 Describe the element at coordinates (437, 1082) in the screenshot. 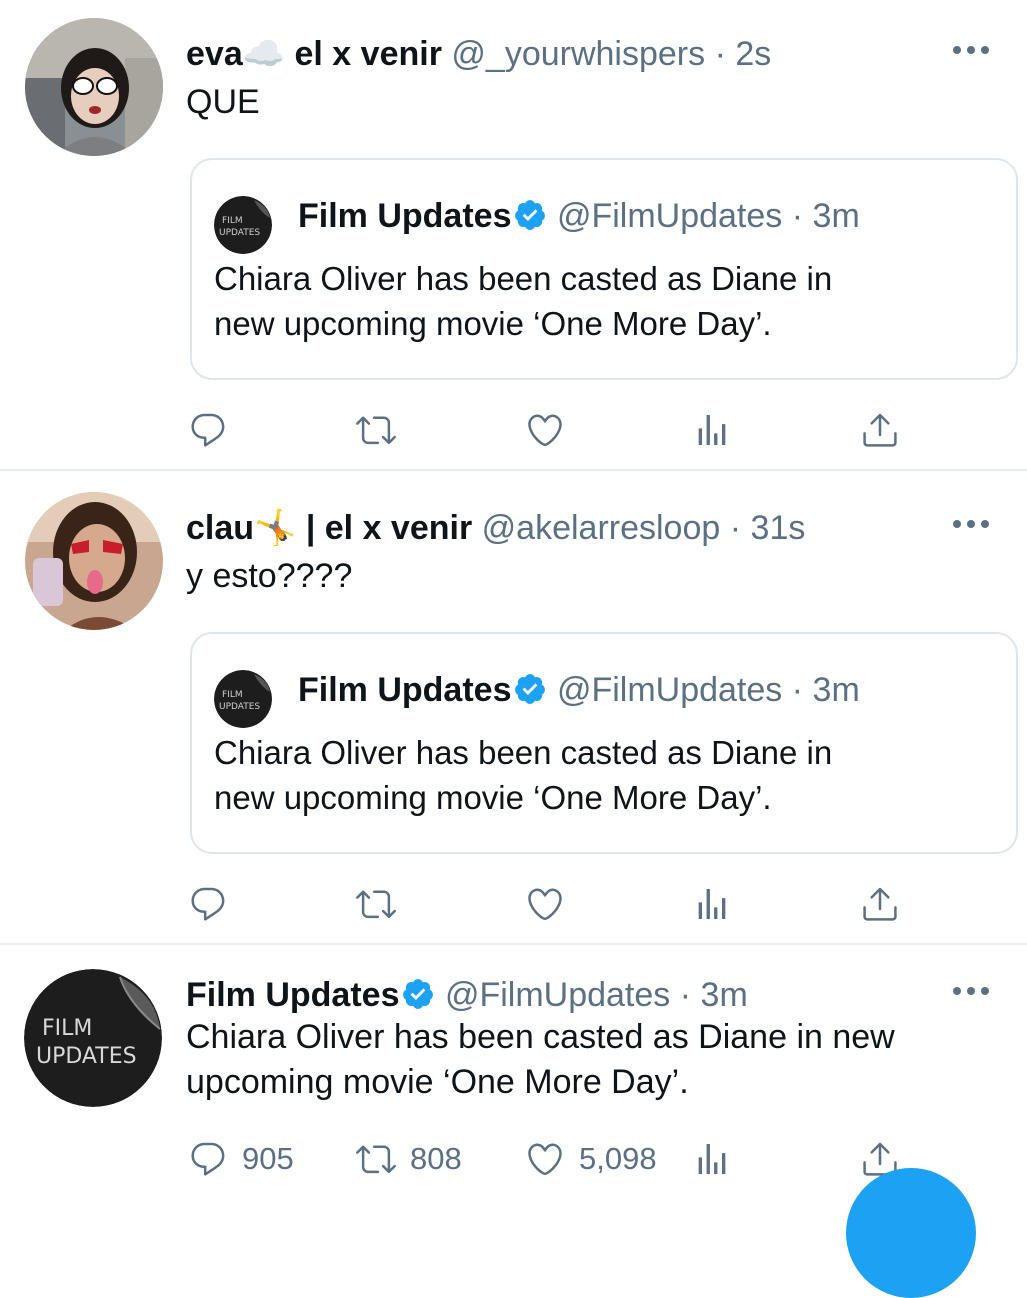

I see `tweet-text-line: upcoming movie ‘One More Day’.` at that location.